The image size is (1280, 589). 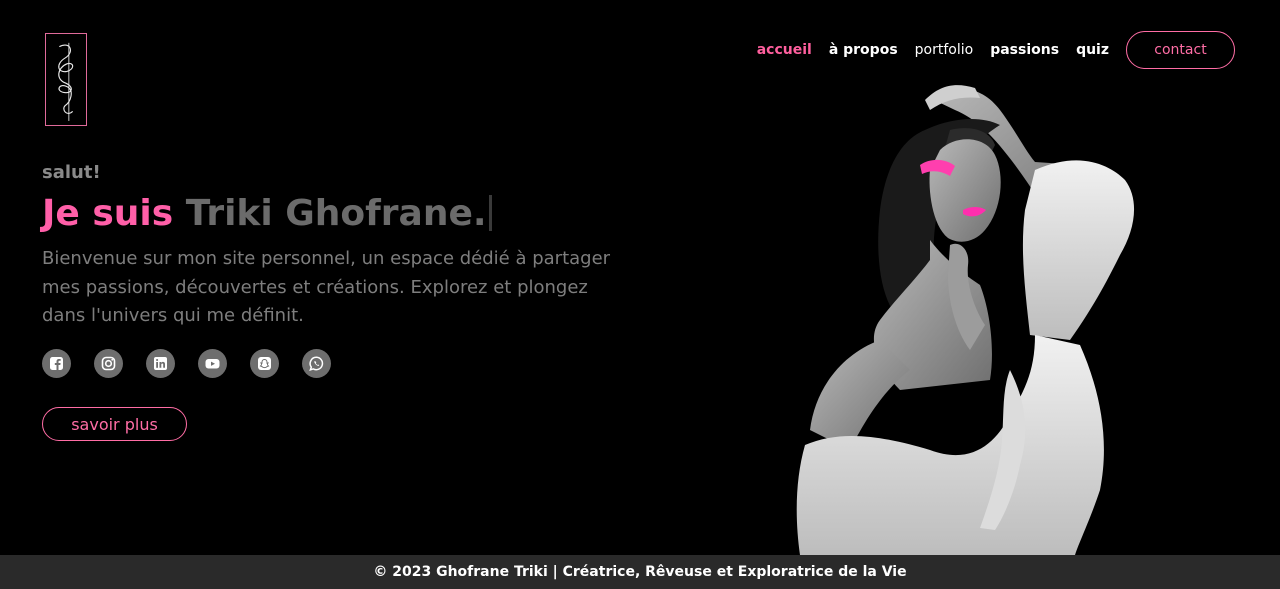 I want to click on snapchat-link, so click(x=264, y=363).